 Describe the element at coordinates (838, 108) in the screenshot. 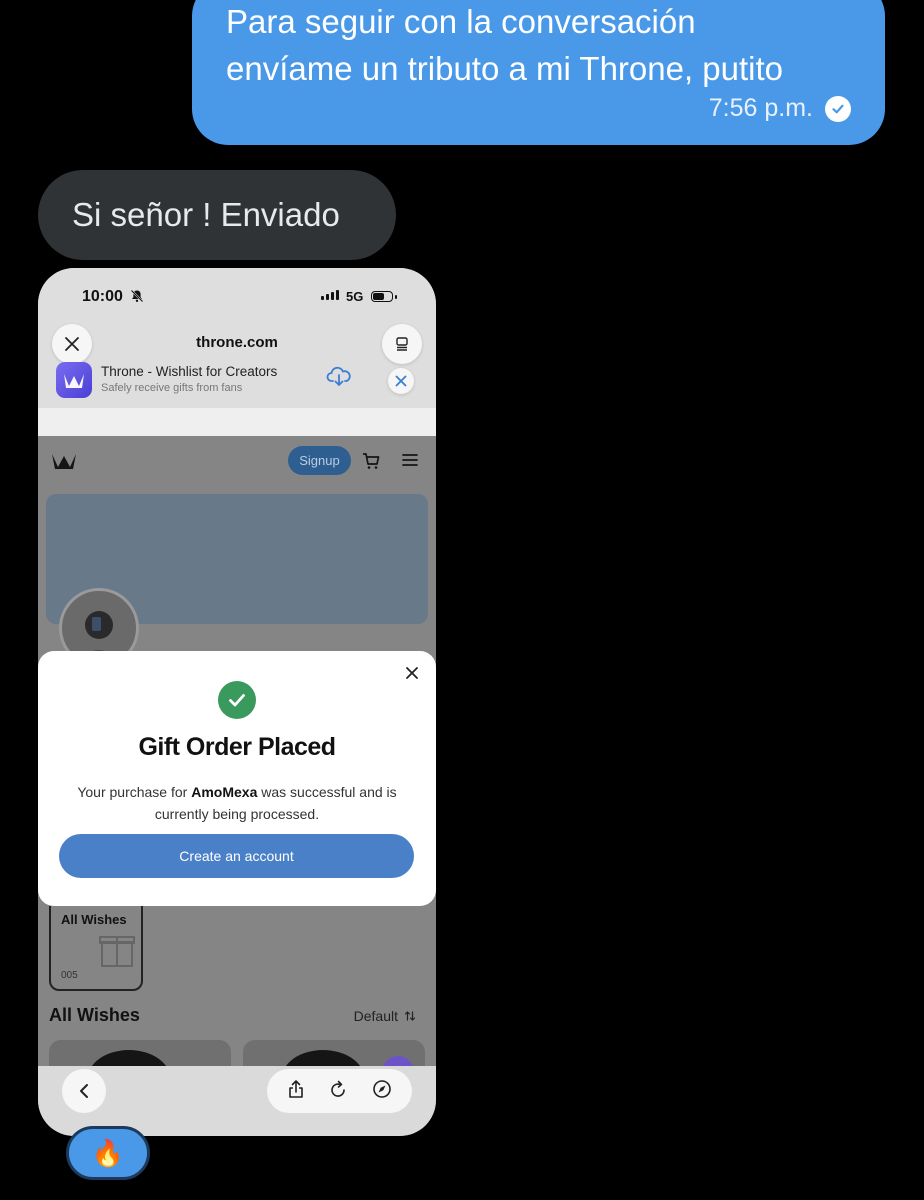

I see `check-circle-icon` at that location.